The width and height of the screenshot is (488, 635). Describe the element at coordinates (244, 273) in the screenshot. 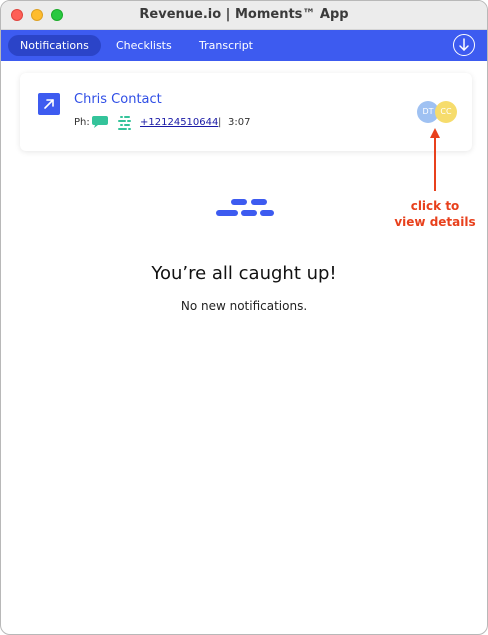

I see `empty-state-title: You’re all caught up!` at that location.